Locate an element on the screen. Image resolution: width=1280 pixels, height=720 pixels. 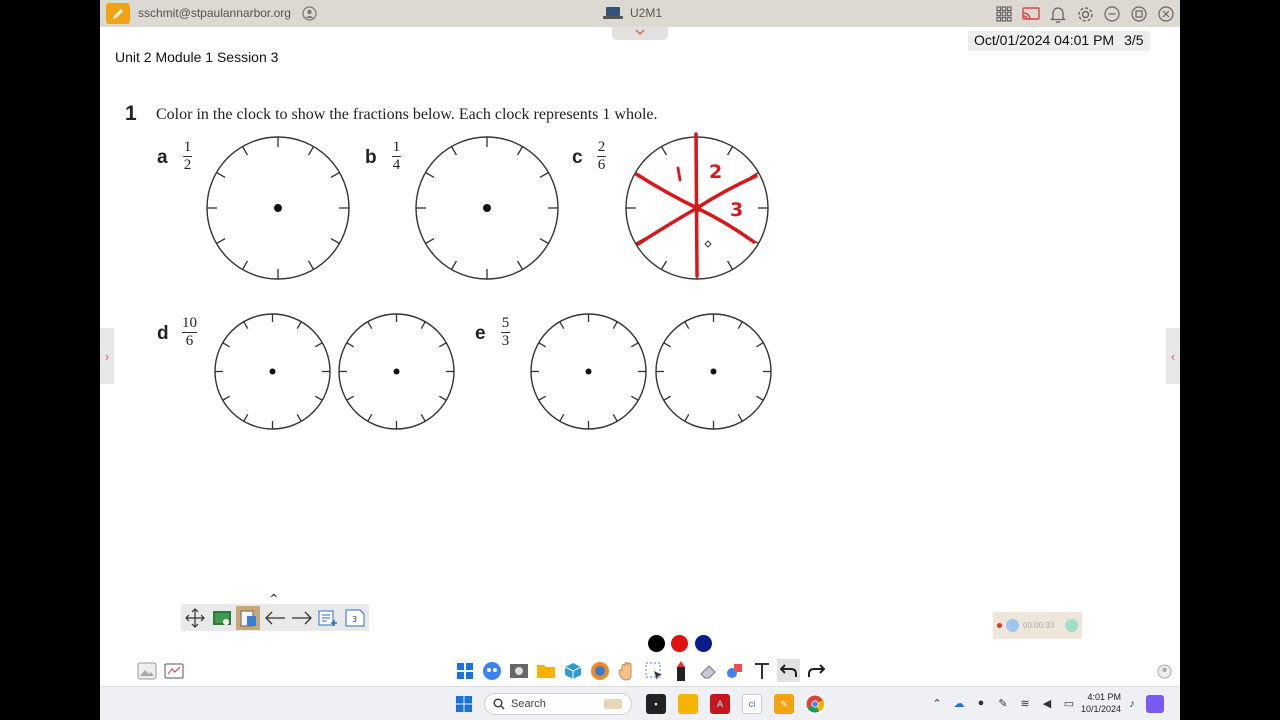
add-page-icon is located at coordinates (329, 618).